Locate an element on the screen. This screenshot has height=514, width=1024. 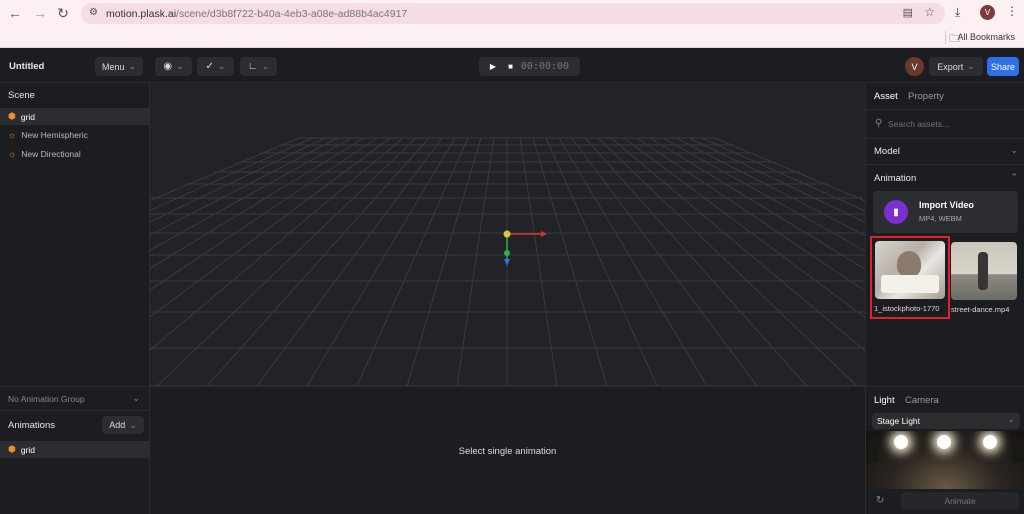
thumbnail-laptop is located at coordinates (910, 284).